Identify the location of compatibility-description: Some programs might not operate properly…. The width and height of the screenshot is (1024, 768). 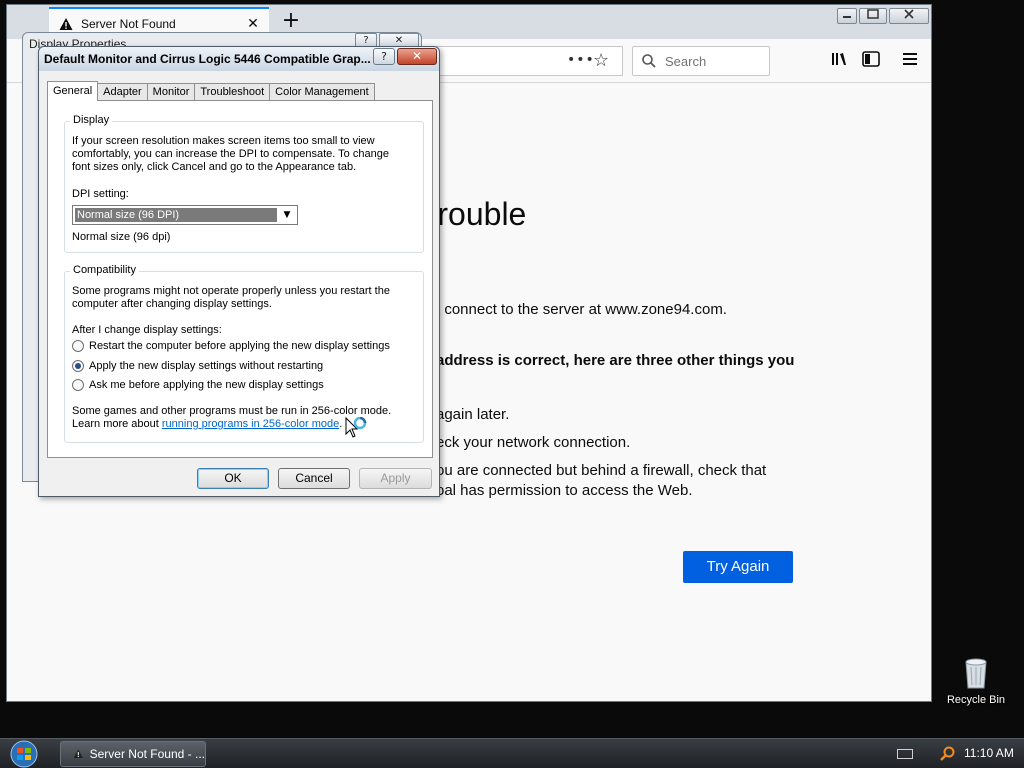
(231, 297).